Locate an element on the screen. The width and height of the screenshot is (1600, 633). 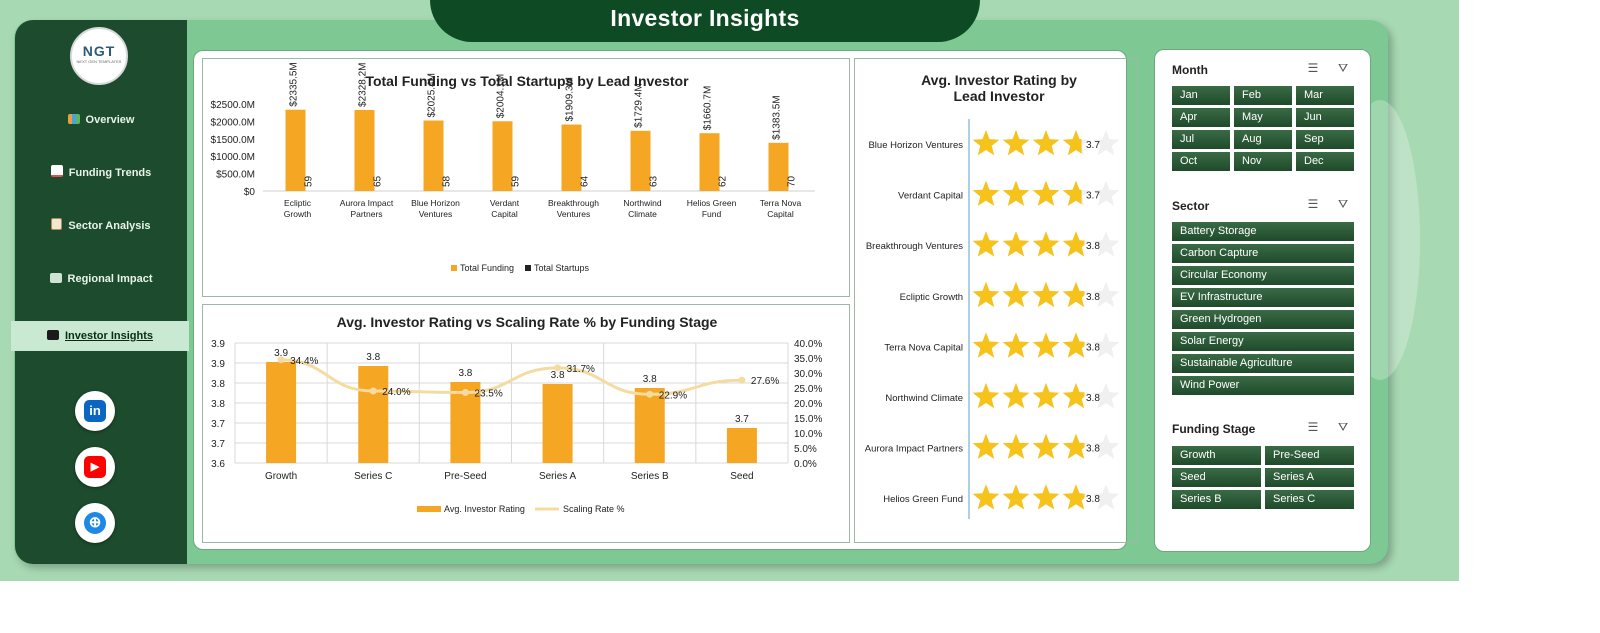
slicer-item-month-aug: Aug is located at coordinates (1263, 139).